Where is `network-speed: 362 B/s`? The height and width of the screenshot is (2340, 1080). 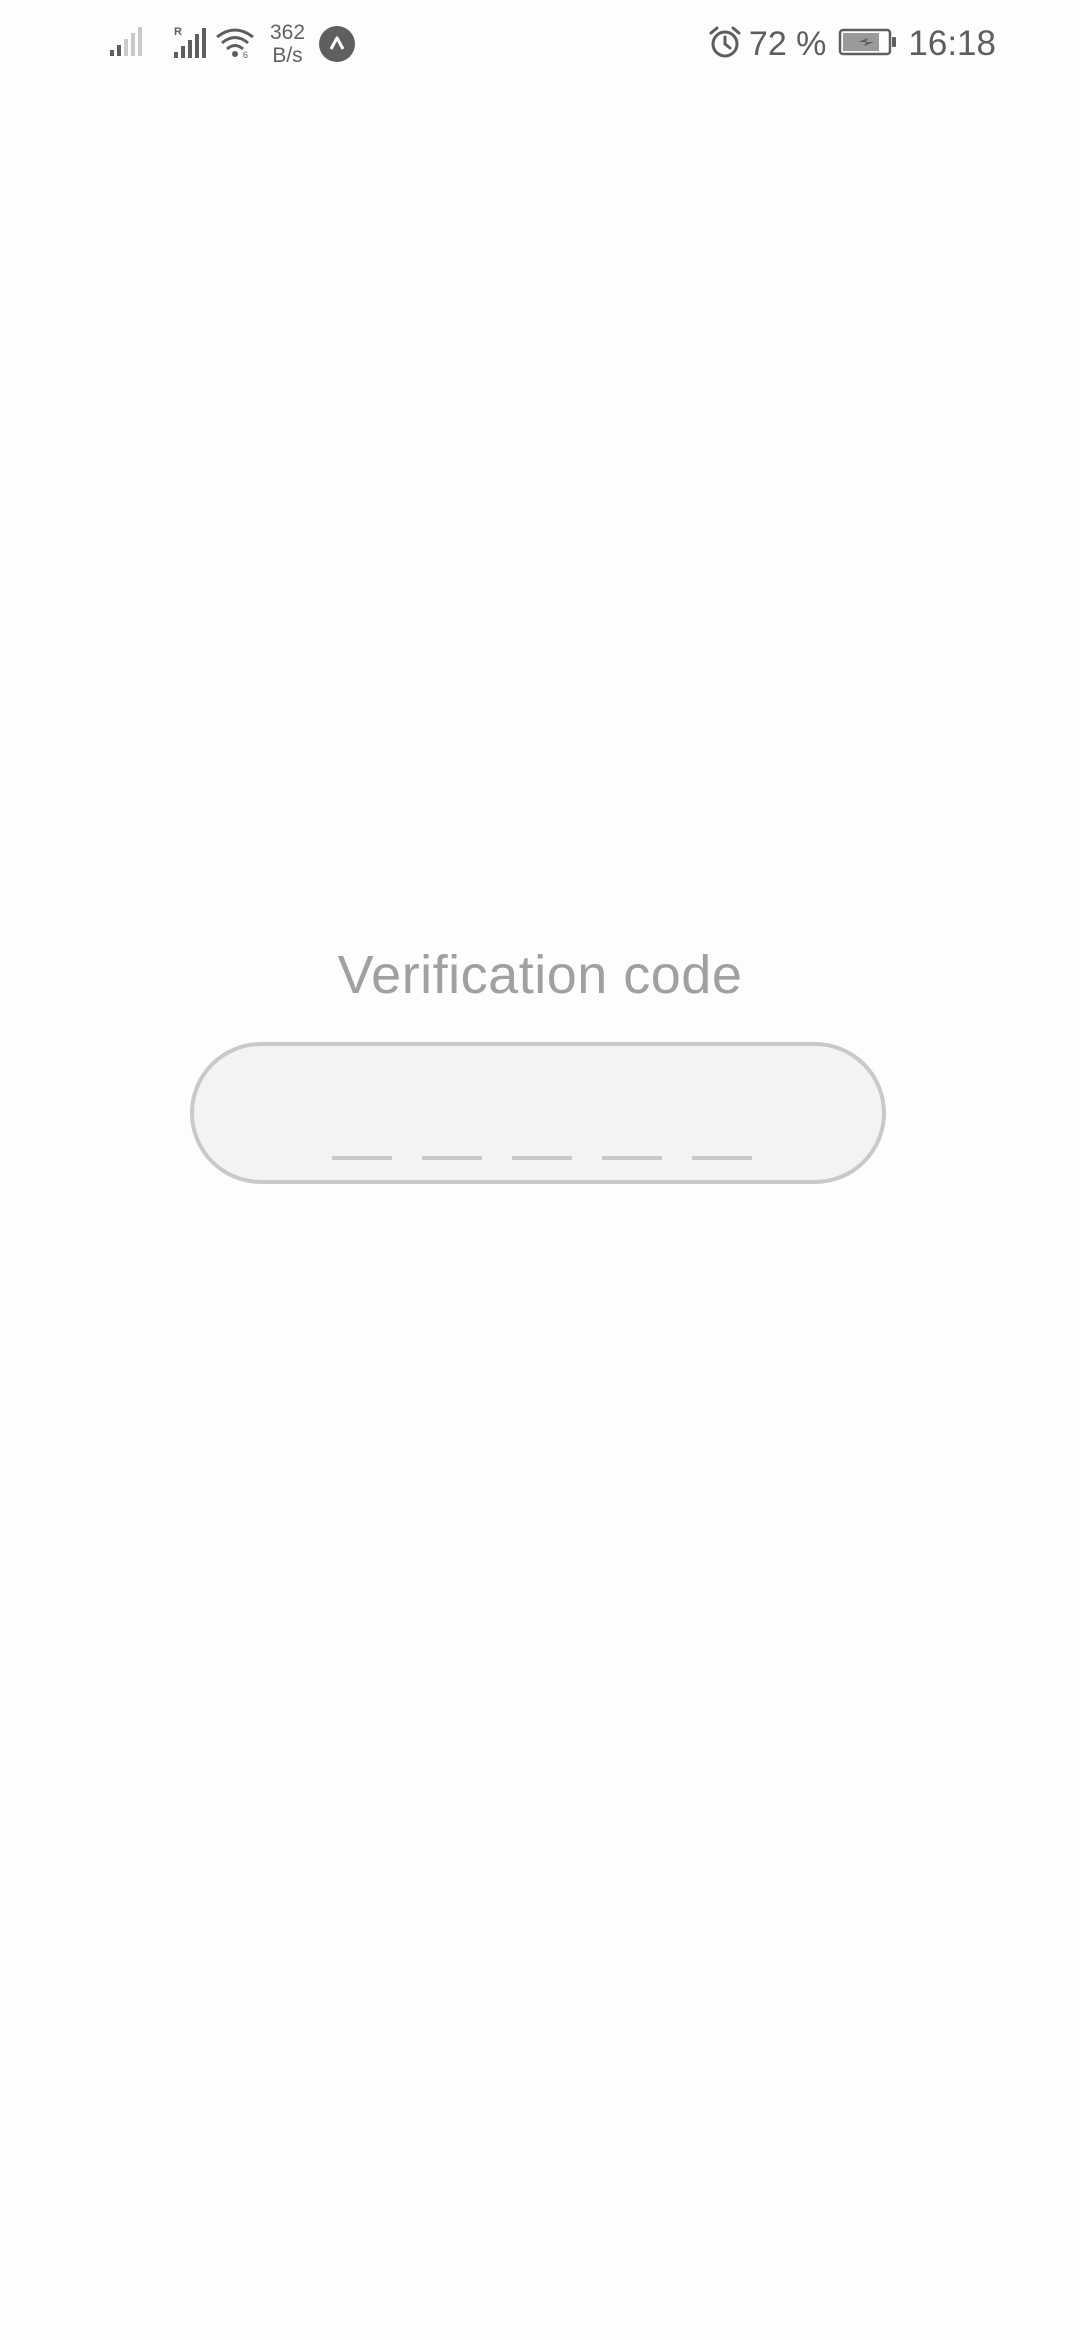 network-speed: 362 B/s is located at coordinates (287, 44).